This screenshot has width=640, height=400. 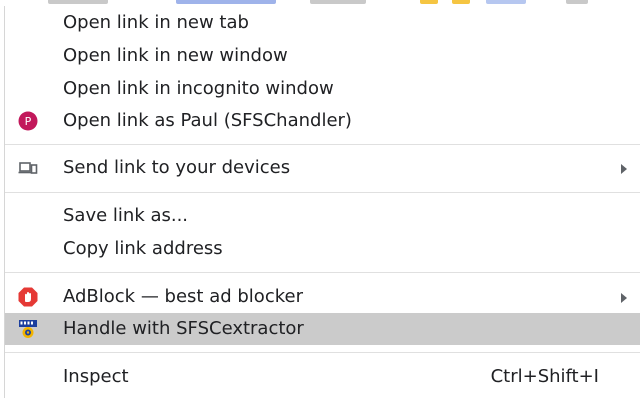 What do you see at coordinates (322, 56) in the screenshot?
I see `menu-item-open-new-window: Open link in new window` at bounding box center [322, 56].